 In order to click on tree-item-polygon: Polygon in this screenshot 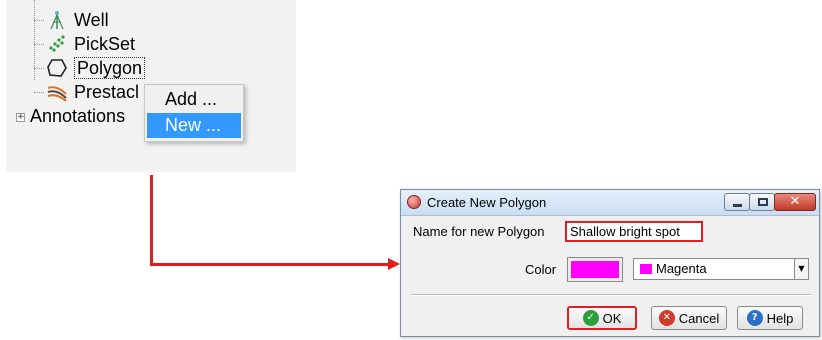, I will do `click(90, 68)`.